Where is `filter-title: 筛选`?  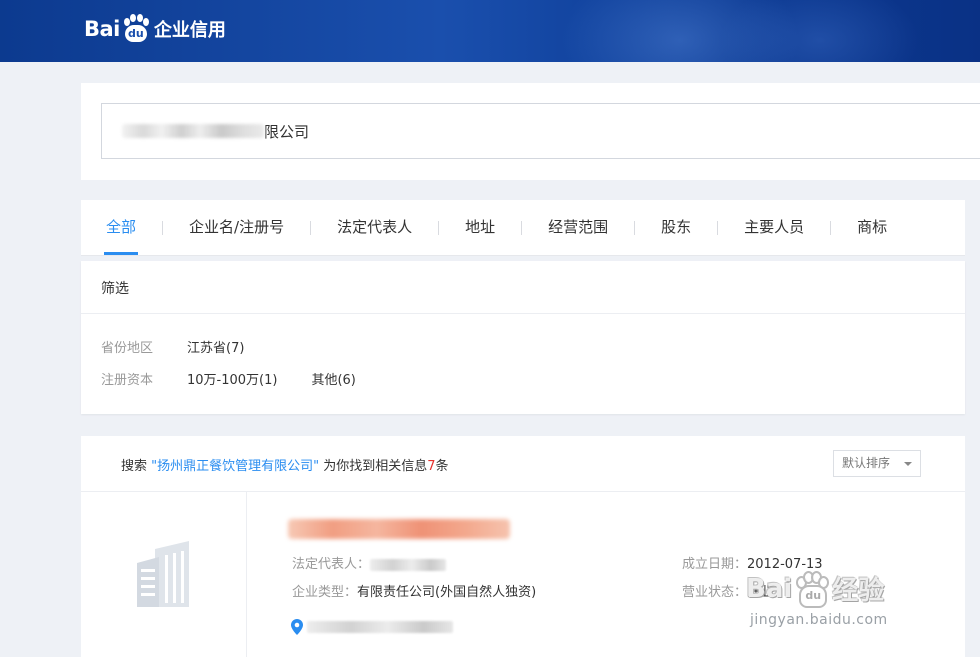
filter-title: 筛选 is located at coordinates (115, 289).